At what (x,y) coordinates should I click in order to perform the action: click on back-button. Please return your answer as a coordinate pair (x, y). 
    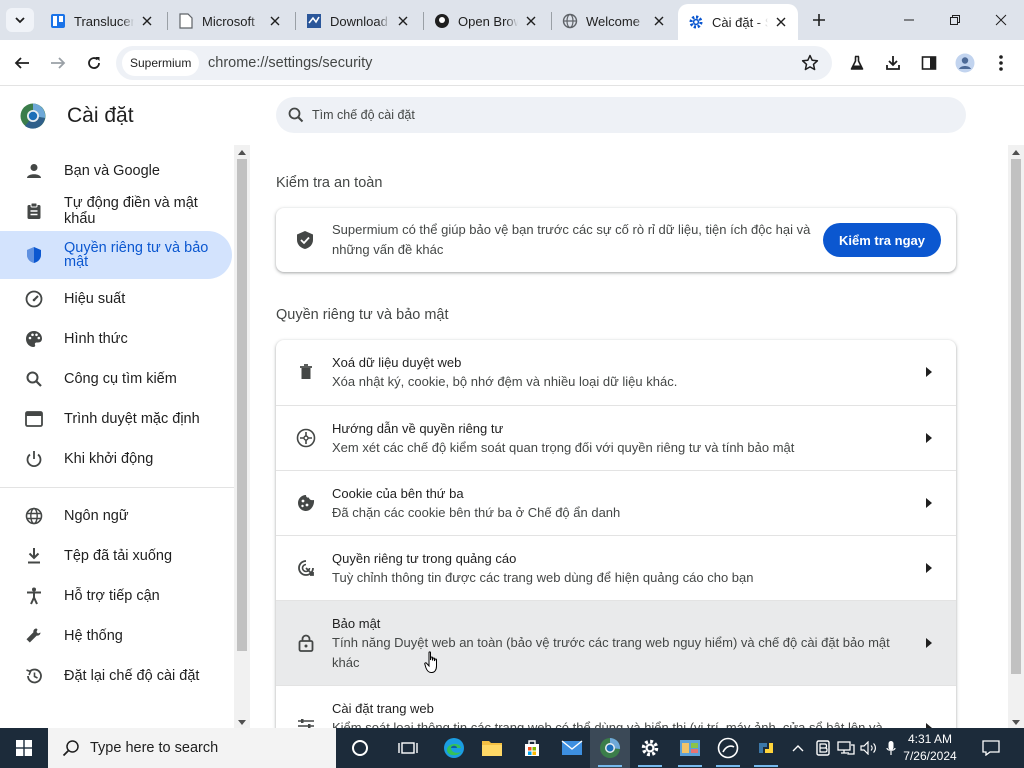
    Looking at the image, I should click on (22, 63).